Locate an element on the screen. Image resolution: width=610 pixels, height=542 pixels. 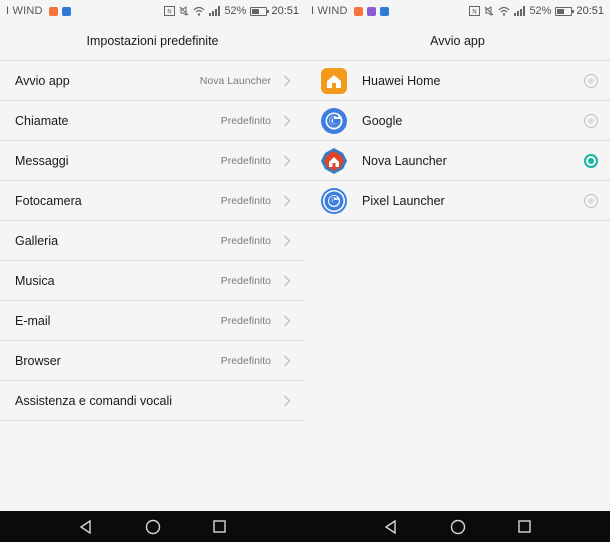
nova-launcher-icon is located at coordinates (334, 160).